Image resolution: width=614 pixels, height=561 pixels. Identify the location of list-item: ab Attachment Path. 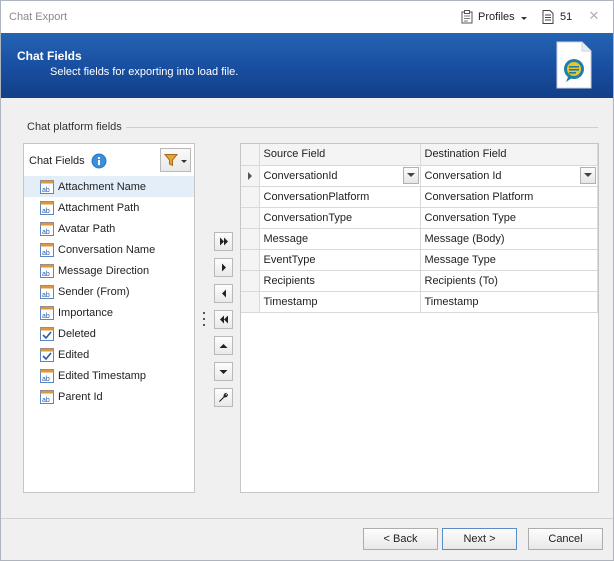
(109, 207).